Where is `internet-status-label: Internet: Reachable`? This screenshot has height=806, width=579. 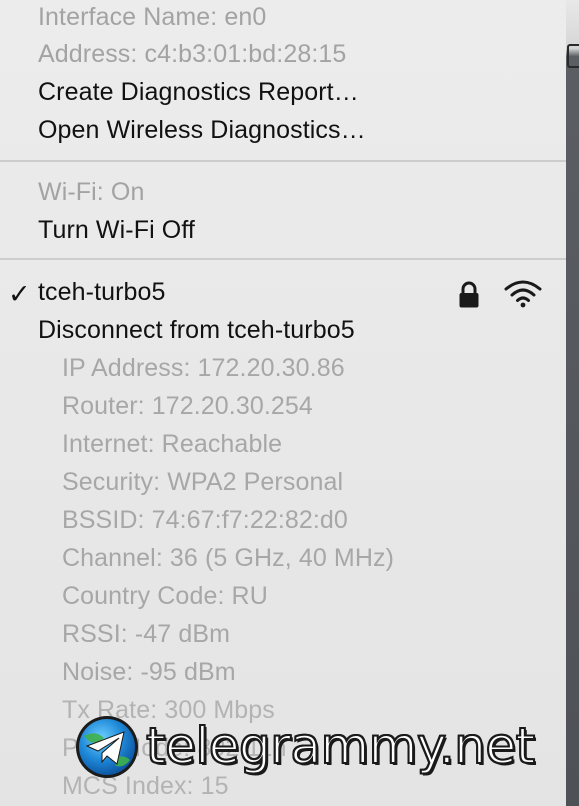
internet-status-label: Internet: Reachable is located at coordinates (172, 444).